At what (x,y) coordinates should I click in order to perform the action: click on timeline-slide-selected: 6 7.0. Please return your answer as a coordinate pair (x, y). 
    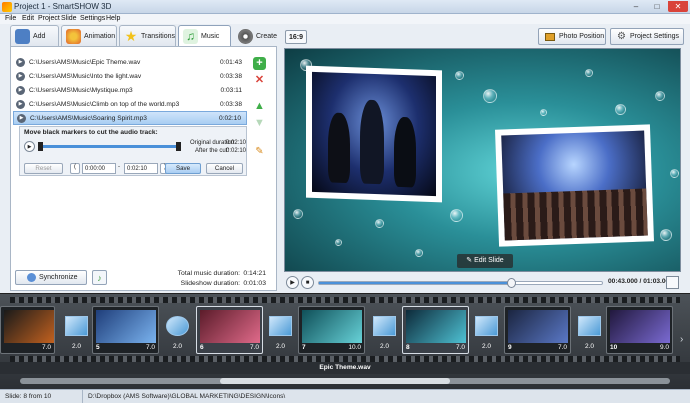
    Looking at the image, I should click on (229, 330).